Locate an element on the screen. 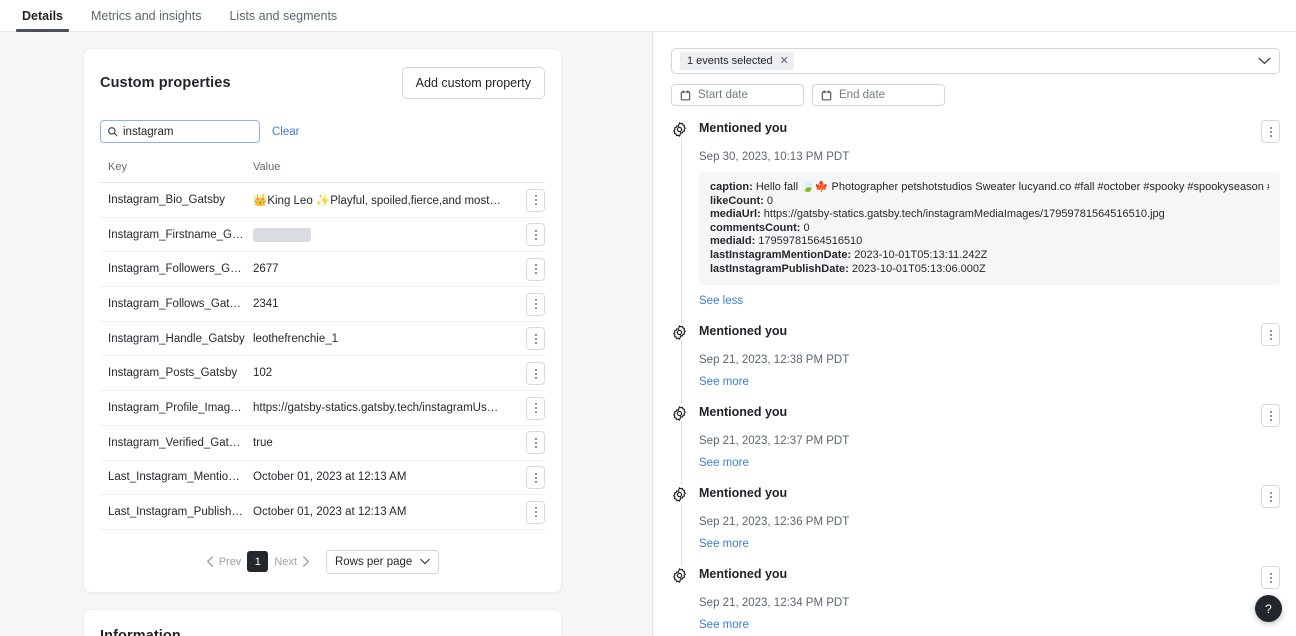 This screenshot has height=636, width=1296. page-title: Custom properties is located at coordinates (165, 83).